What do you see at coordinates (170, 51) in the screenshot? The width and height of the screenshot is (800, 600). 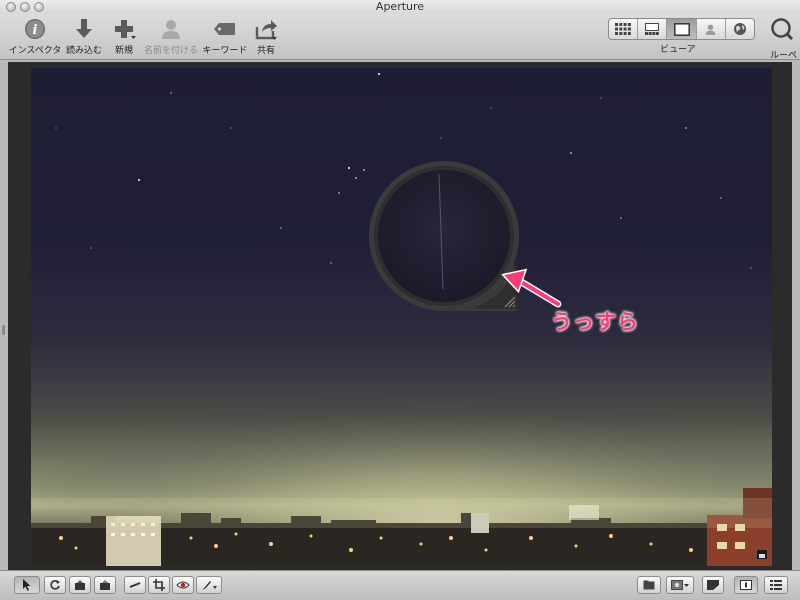 I see `name-faces-label: 名前を付ける` at bounding box center [170, 51].